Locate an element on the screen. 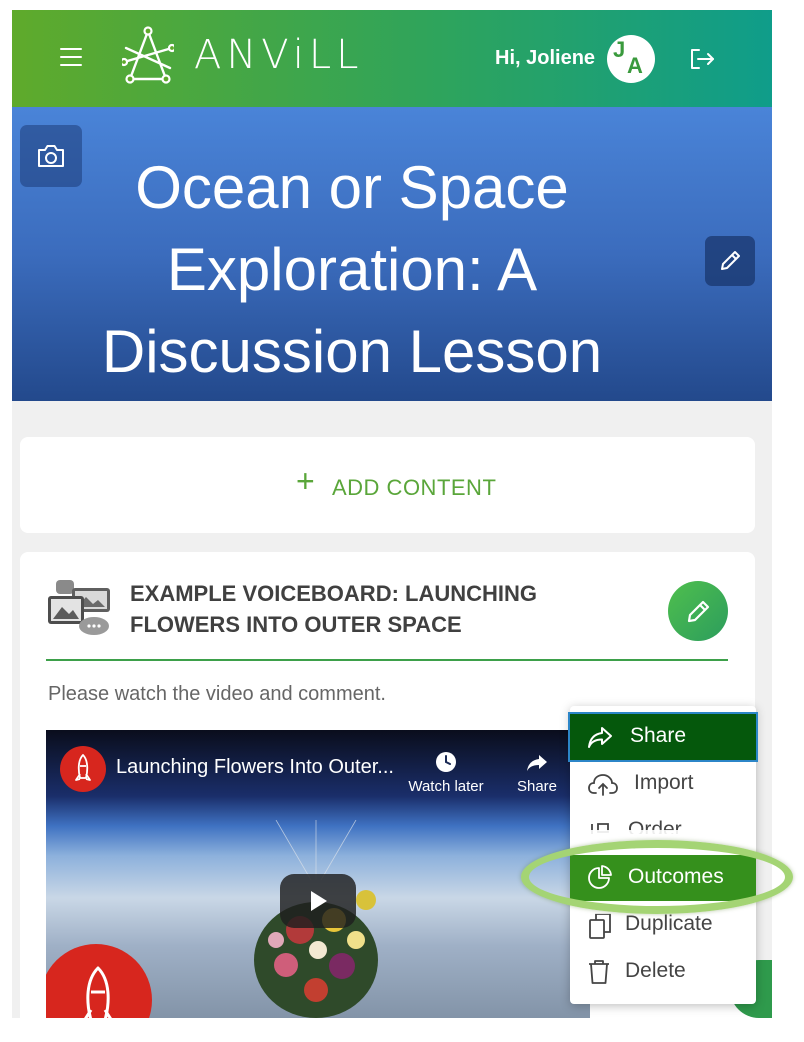 Image resolution: width=804 pixels, height=1042 pixels. cloud-upload-icon is located at coordinates (603, 785).